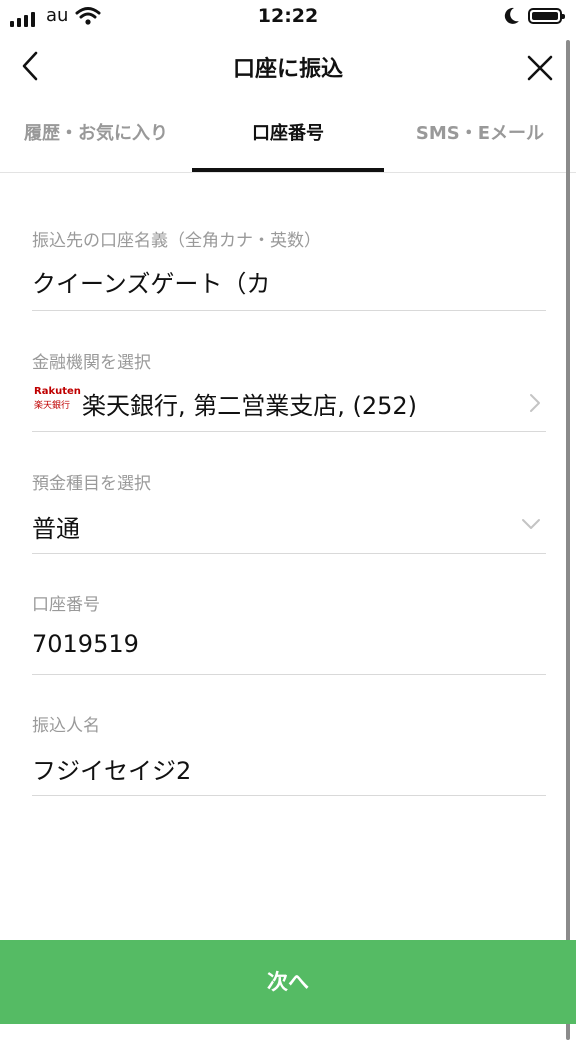  What do you see at coordinates (57, 400) in the screenshot?
I see `rakuten-bank-logo: Rakuten 楽天銀行` at bounding box center [57, 400].